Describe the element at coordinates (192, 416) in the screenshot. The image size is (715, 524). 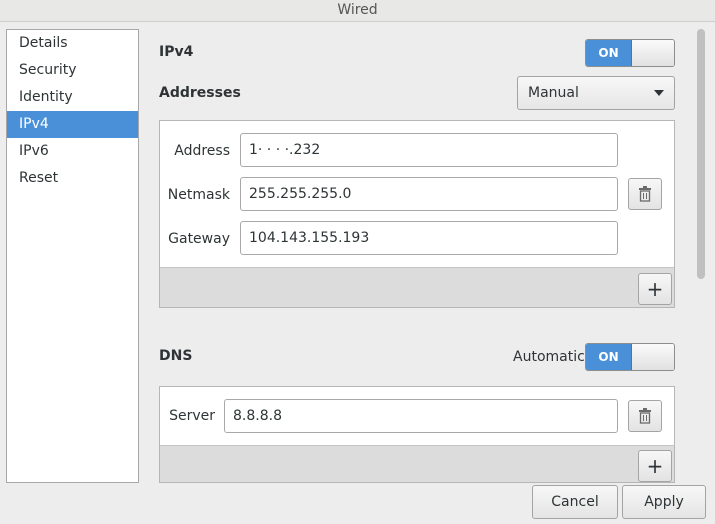
I see `server-label: Server` at that location.